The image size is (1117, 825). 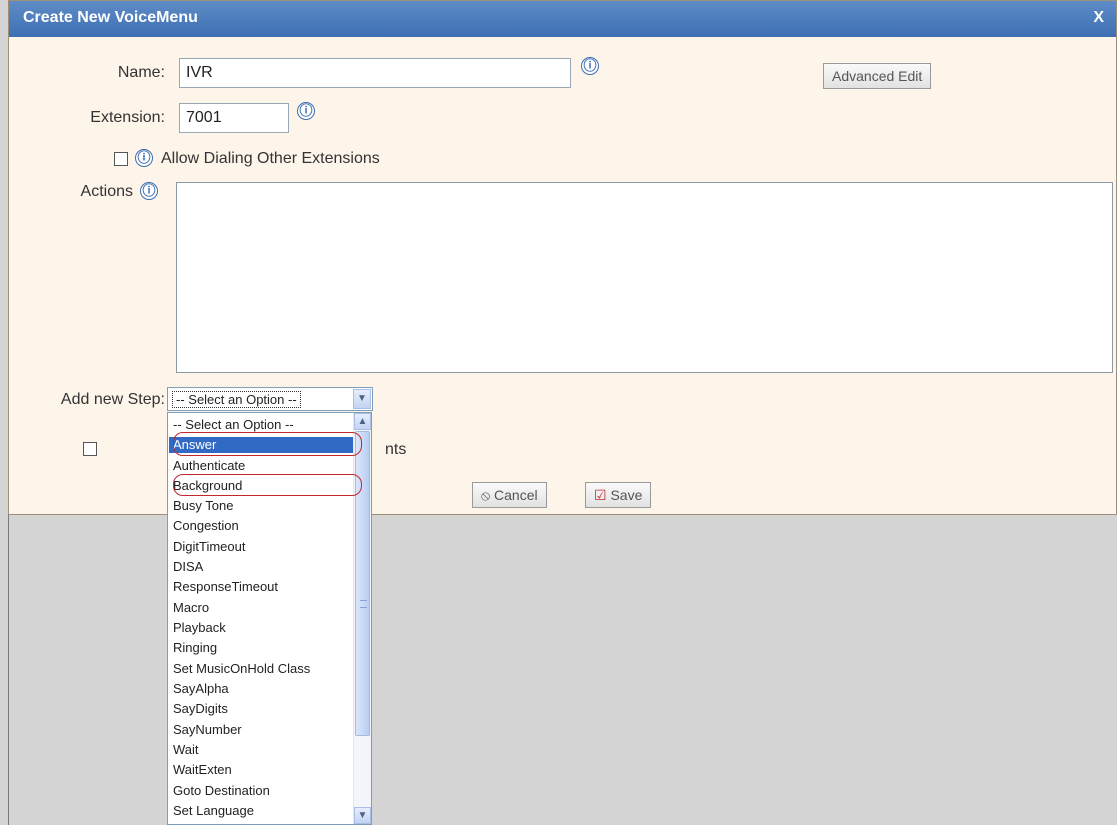 I want to click on dropdown-option: DISA, so click(x=188, y=567).